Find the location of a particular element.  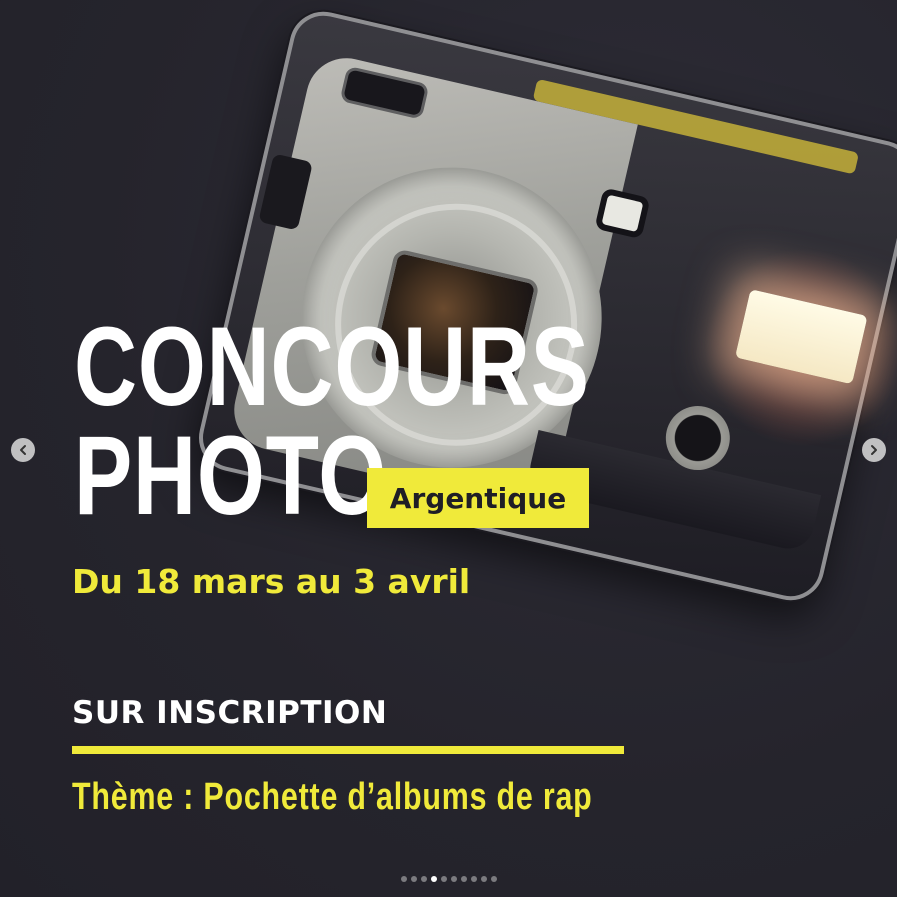

divider is located at coordinates (348, 750).